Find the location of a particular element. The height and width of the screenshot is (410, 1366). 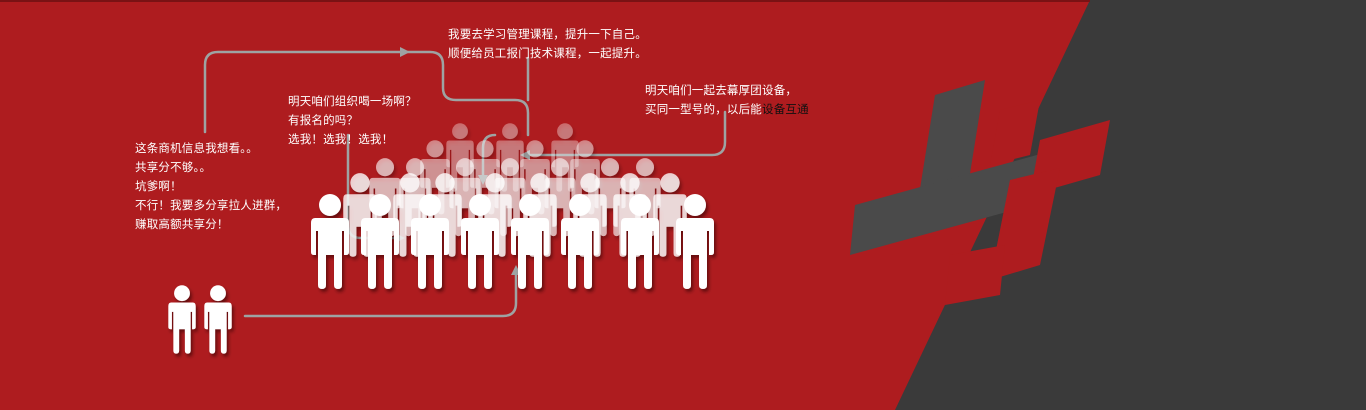

connector-top-to-crowd is located at coordinates (465, 93).